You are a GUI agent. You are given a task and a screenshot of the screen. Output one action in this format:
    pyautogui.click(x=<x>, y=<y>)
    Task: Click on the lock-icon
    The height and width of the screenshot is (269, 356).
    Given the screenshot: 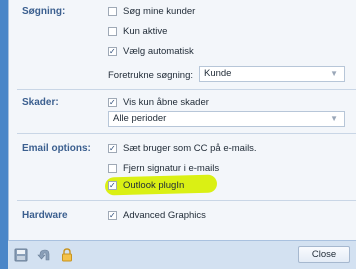 What is the action you would take?
    pyautogui.click(x=67, y=255)
    